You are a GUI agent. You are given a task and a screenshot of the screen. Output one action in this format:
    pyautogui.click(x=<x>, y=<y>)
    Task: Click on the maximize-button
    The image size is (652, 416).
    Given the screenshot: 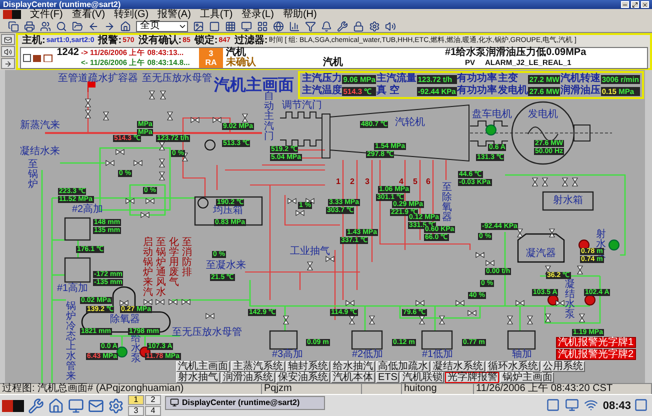 What is the action you would take?
    pyautogui.click(x=635, y=4)
    